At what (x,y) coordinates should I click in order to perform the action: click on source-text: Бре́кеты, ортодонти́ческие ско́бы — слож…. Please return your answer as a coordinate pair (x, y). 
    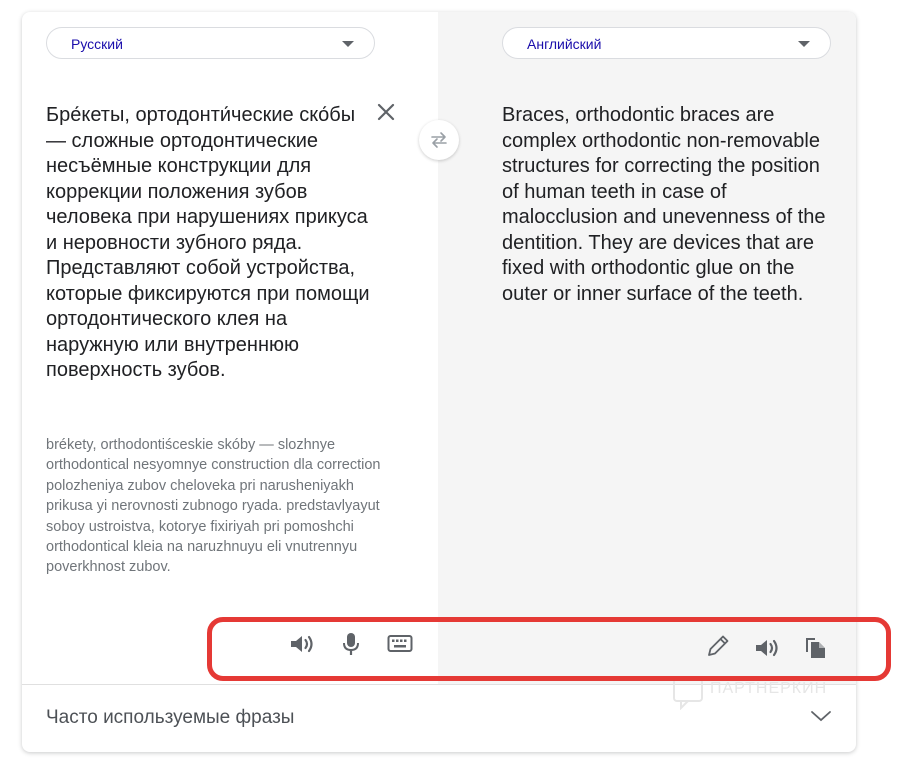
    Looking at the image, I should click on (211, 243).